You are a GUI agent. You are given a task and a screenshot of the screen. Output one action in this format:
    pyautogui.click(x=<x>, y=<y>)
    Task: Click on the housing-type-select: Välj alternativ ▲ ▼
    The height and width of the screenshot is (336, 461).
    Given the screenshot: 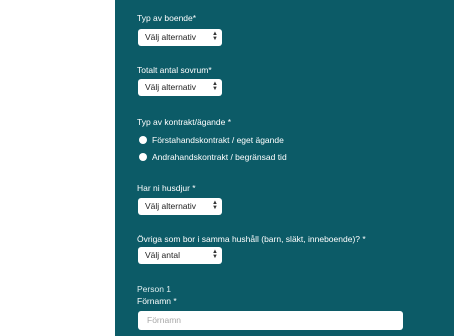 What is the action you would take?
    pyautogui.click(x=180, y=37)
    